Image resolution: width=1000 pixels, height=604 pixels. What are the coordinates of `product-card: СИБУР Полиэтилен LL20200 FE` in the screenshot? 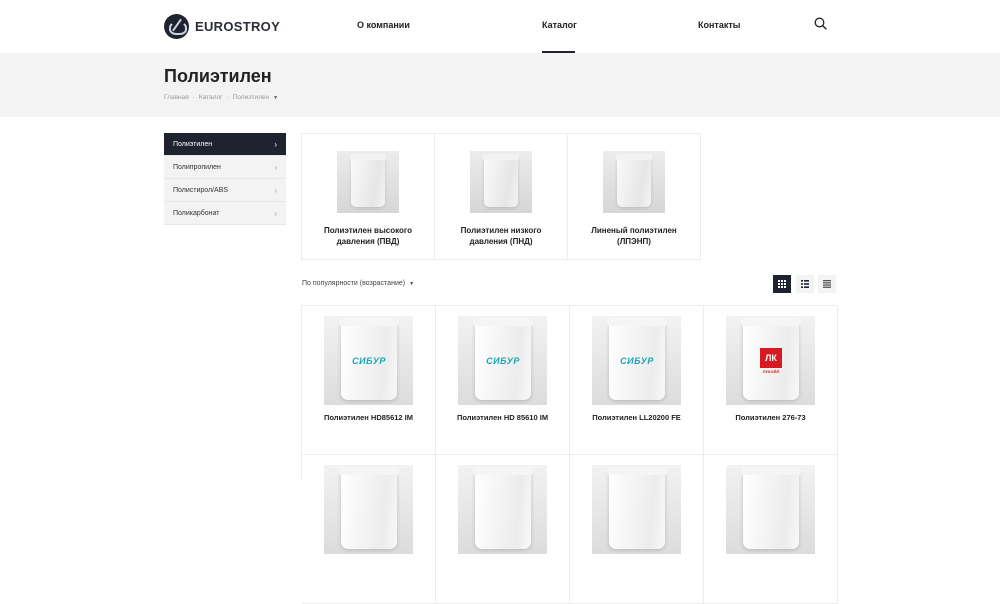 It's located at (637, 380).